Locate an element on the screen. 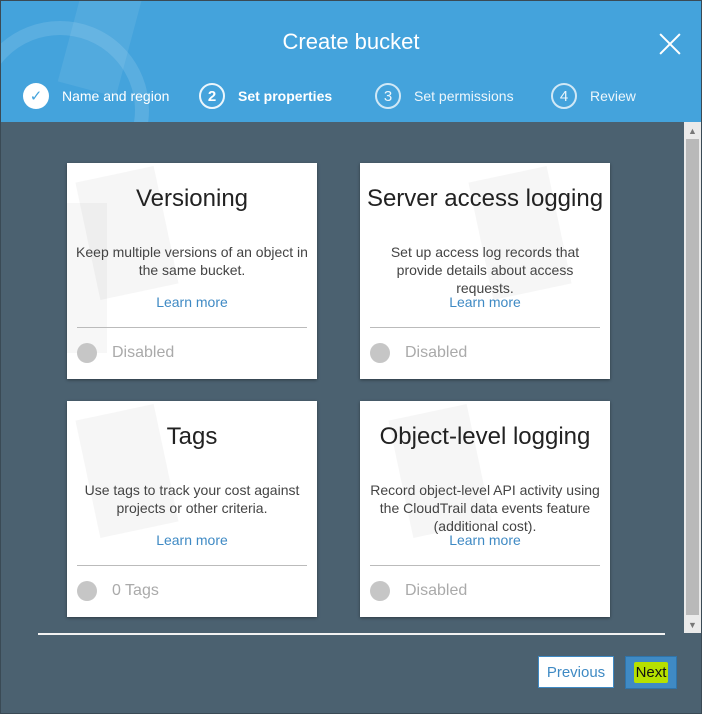 This screenshot has width=702, height=714. scroll-up-icon: ▲ is located at coordinates (692, 130).